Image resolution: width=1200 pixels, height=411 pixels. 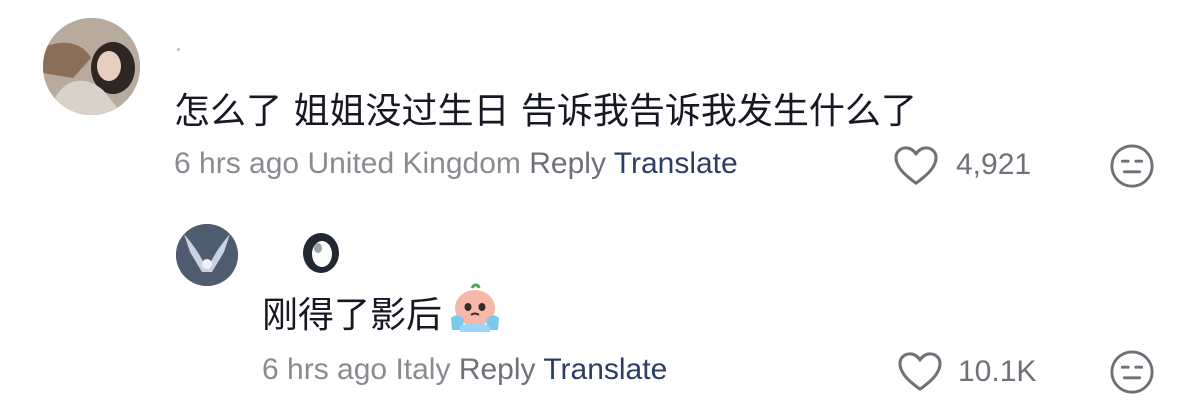 What do you see at coordinates (475, 307) in the screenshot?
I see `crying-face-emoji` at bounding box center [475, 307].